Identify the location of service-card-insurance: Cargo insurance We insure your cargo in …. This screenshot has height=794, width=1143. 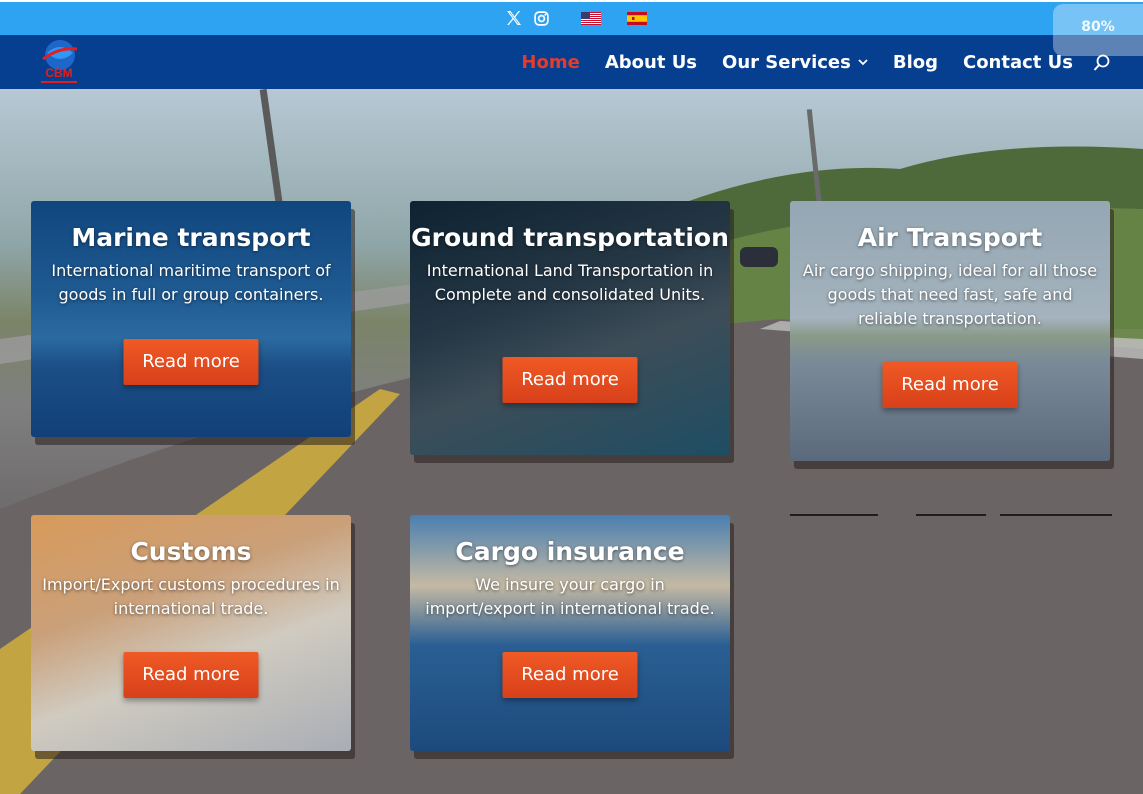
(570, 633).